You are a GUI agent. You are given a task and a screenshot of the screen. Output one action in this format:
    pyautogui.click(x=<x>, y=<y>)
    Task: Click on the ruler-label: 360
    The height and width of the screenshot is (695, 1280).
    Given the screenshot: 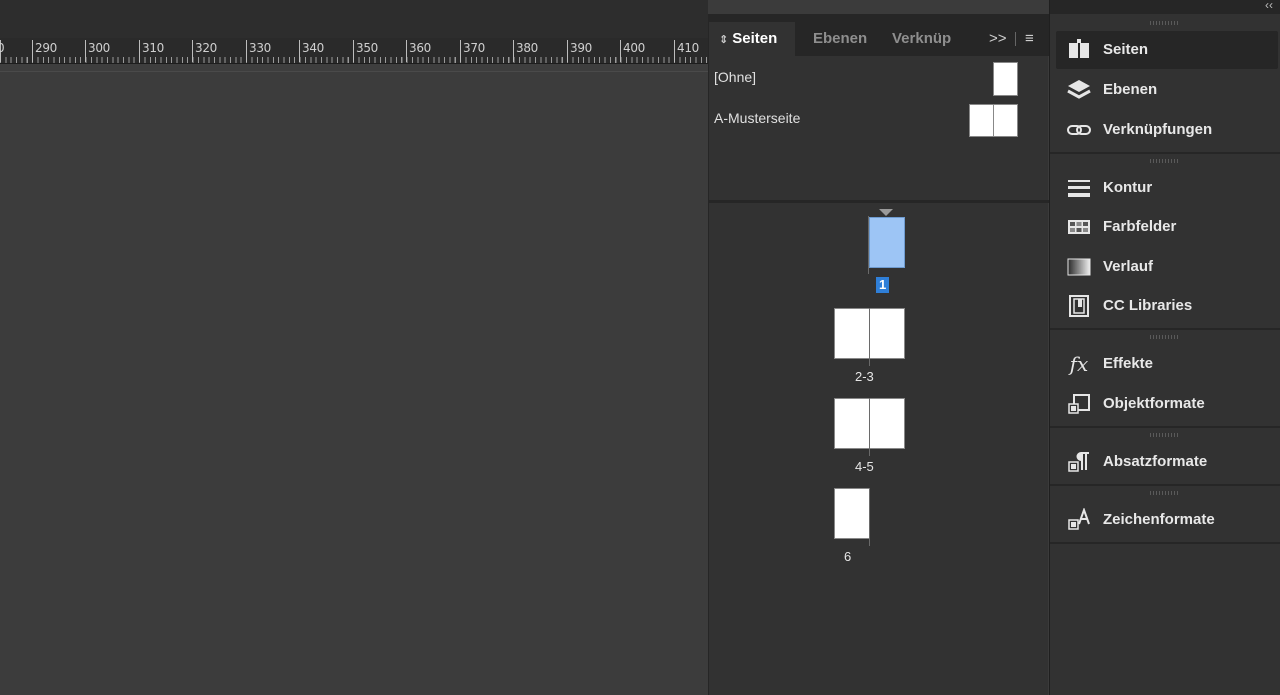 What is the action you would take?
    pyautogui.click(x=420, y=48)
    